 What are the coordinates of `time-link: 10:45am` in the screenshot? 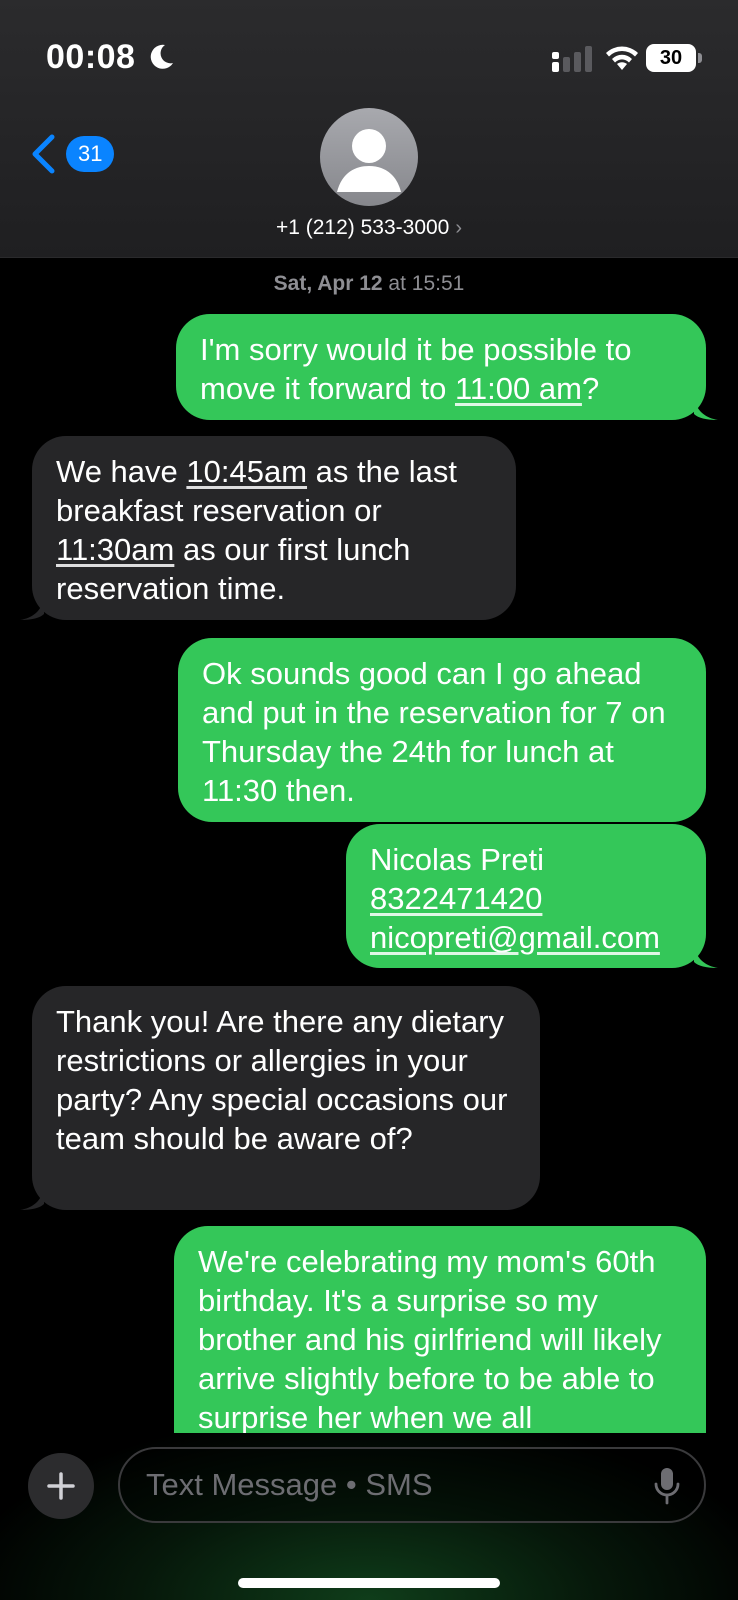 It's located at (246, 471).